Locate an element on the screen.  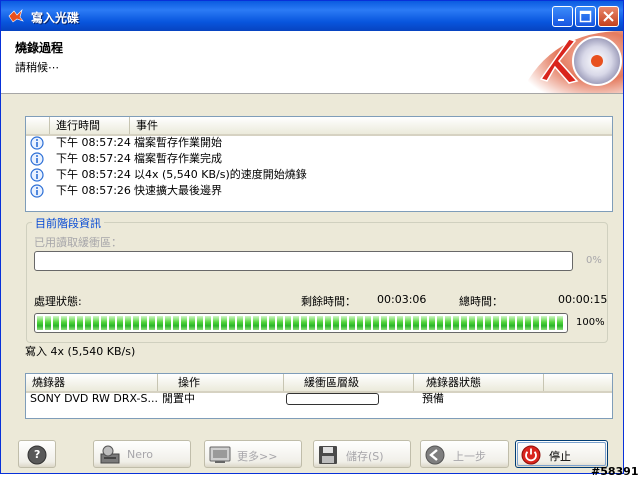
maximize-icon is located at coordinates (585, 16).